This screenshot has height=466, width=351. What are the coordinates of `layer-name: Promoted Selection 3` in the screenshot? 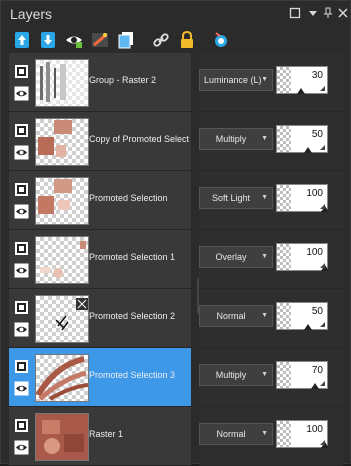 It's located at (132, 375).